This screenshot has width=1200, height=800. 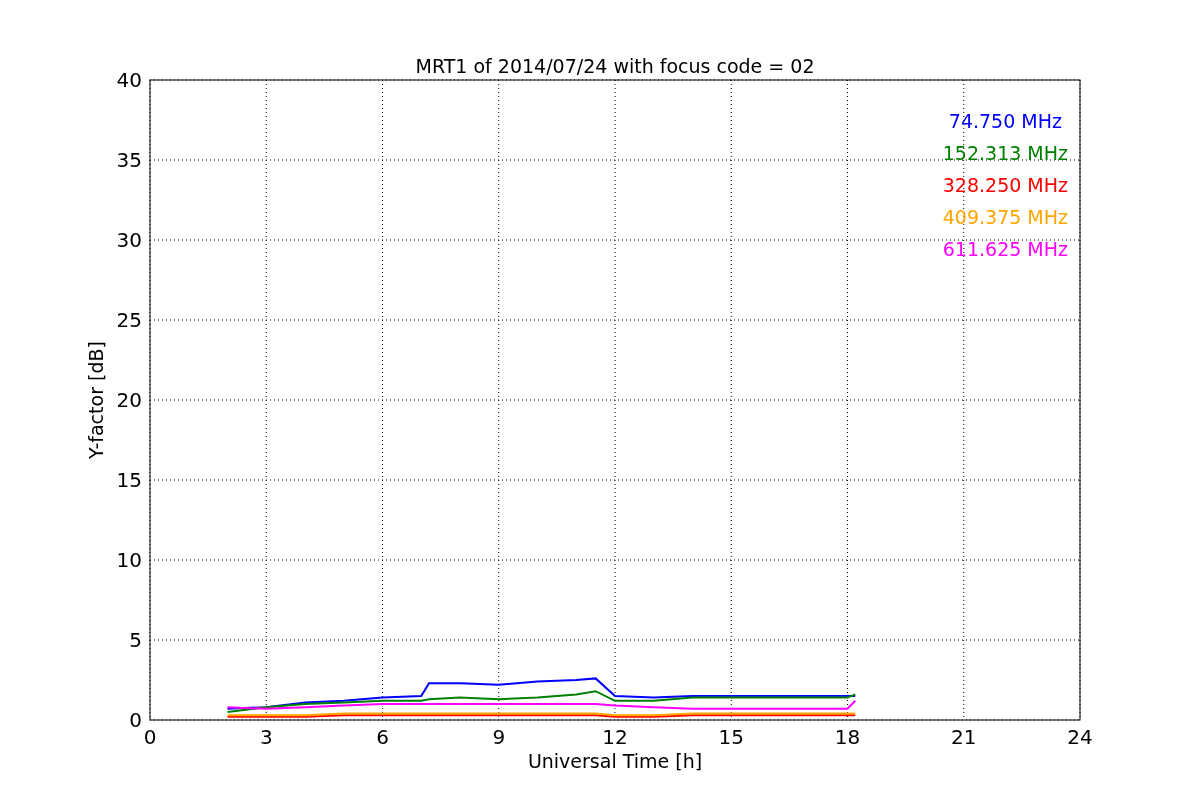 What do you see at coordinates (499, 737) in the screenshot?
I see `x-tick-label: 9` at bounding box center [499, 737].